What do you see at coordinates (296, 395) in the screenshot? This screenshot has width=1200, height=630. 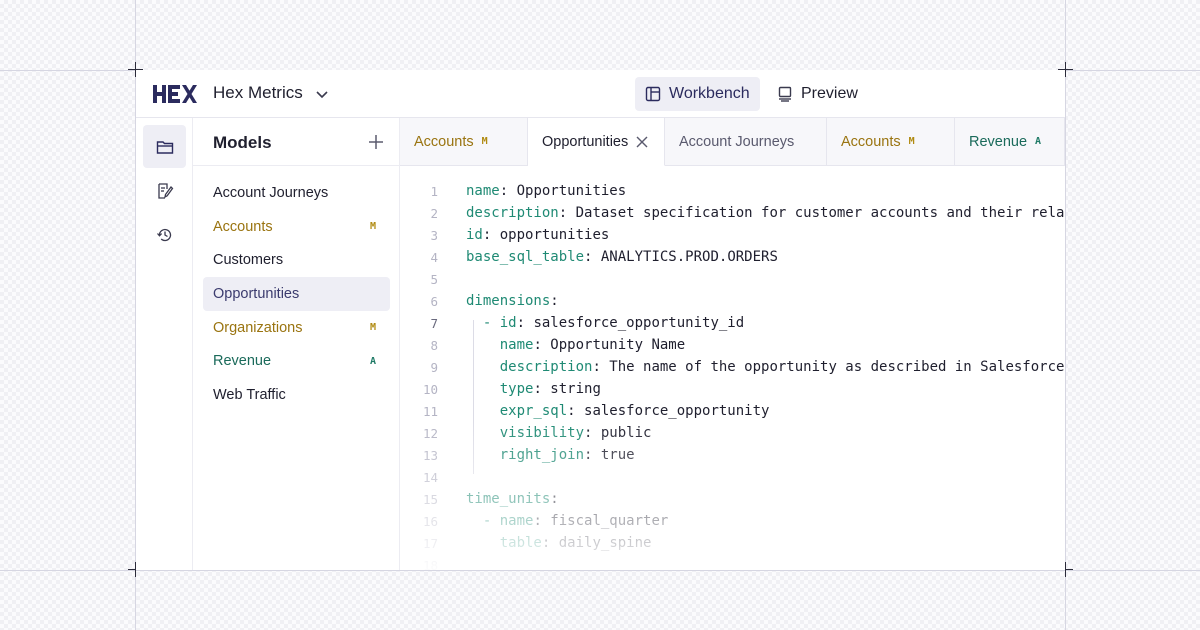 I see `sidebar-item-web-traffic: Web Traffic` at bounding box center [296, 395].